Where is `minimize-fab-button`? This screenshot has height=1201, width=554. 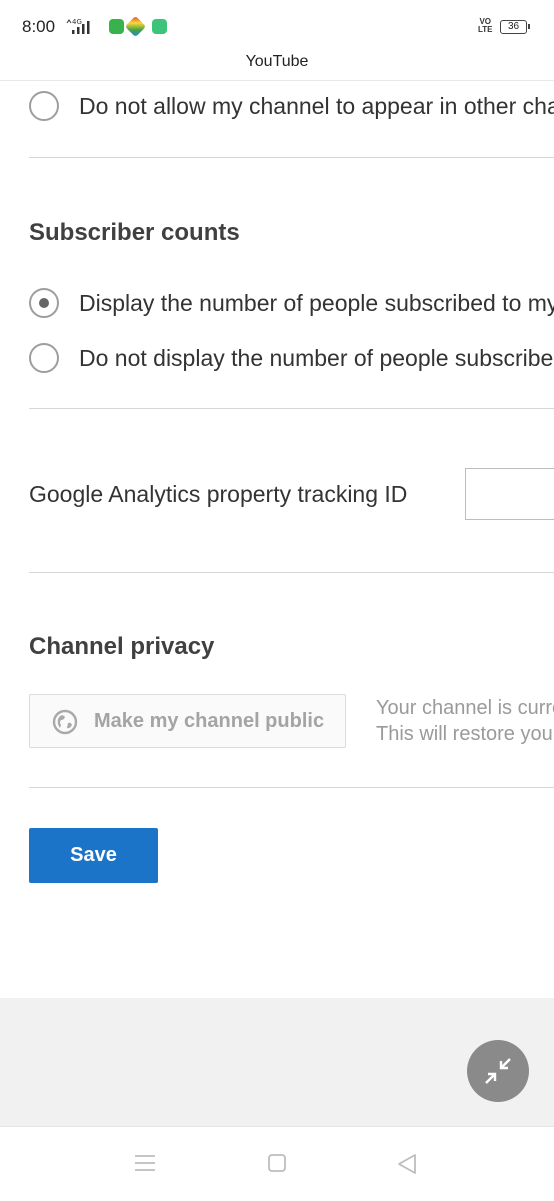
minimize-fab-button is located at coordinates (498, 1071).